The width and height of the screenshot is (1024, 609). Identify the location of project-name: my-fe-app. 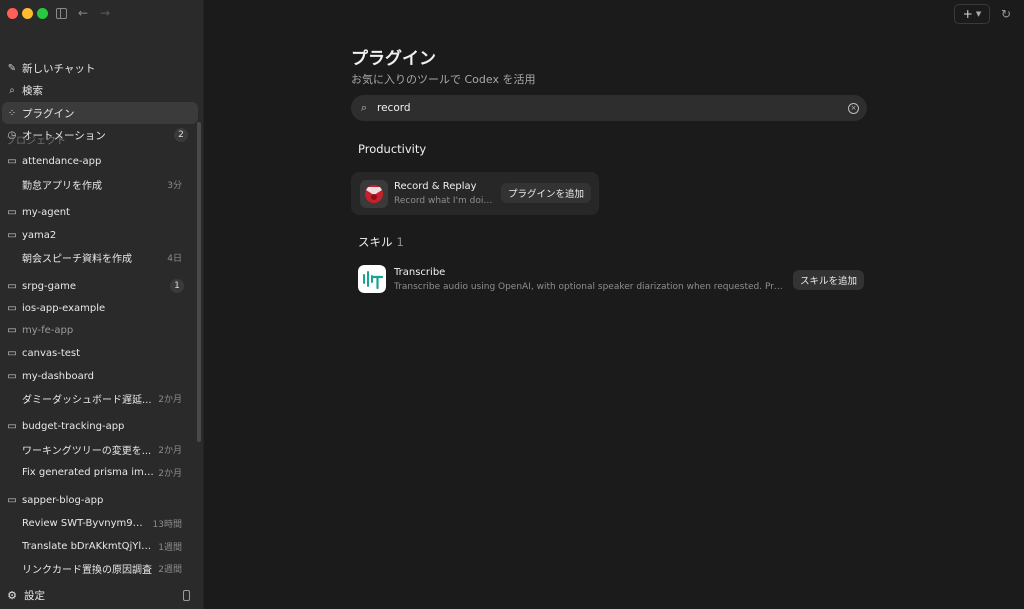
(48, 330).